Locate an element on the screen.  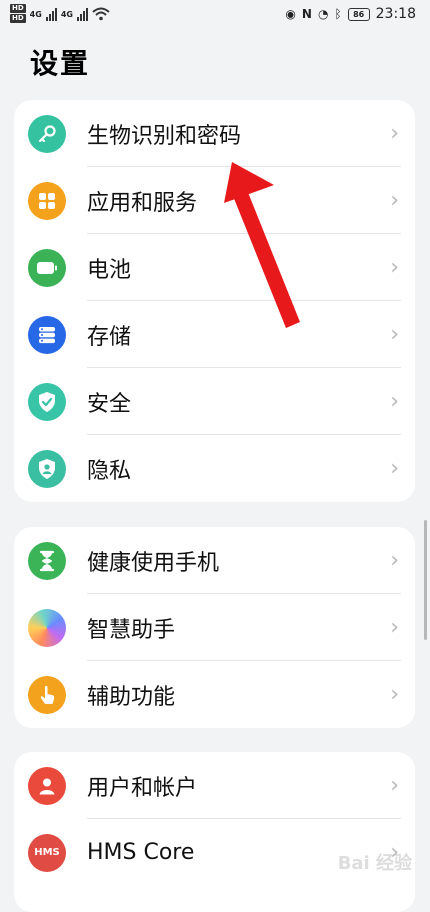
signal-2-icon is located at coordinates (82, 14).